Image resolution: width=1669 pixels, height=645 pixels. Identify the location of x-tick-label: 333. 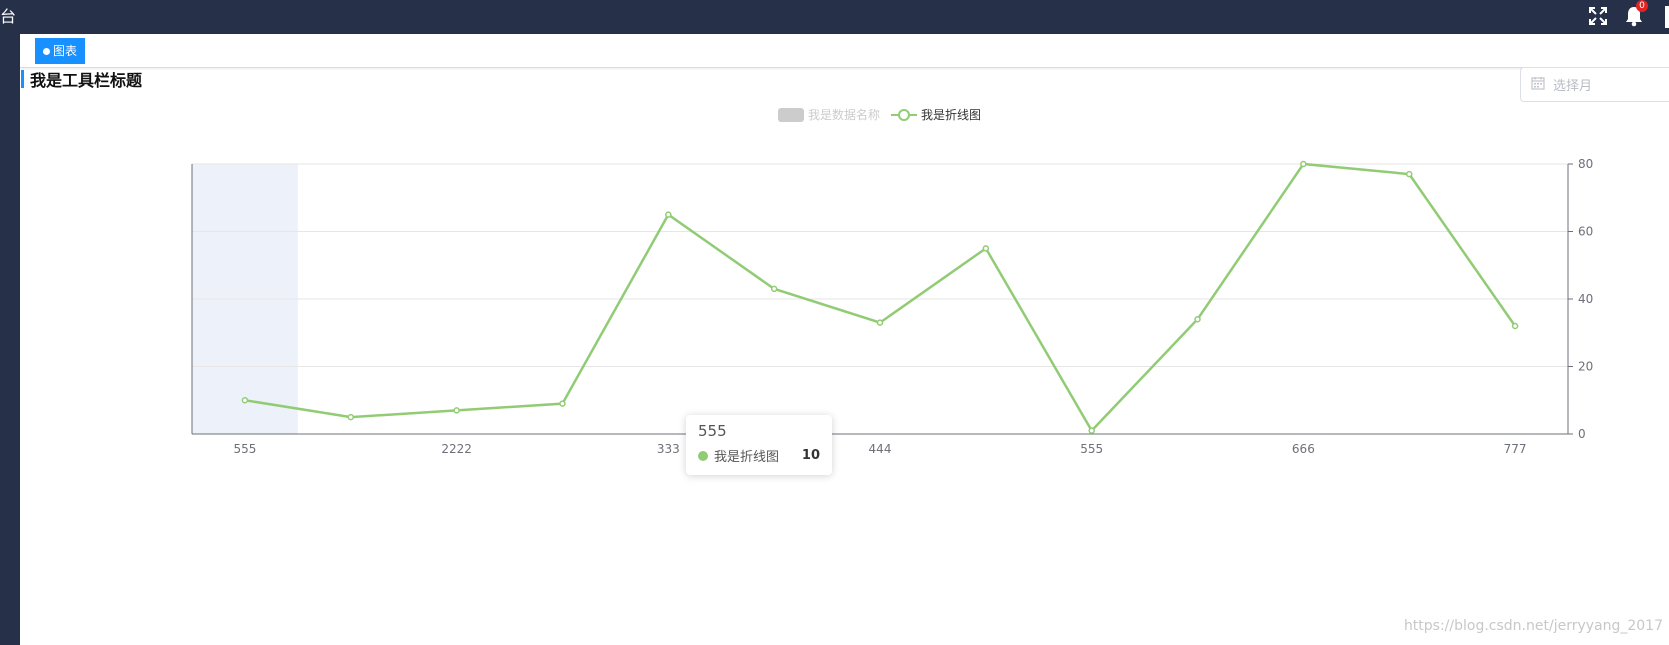
(668, 449).